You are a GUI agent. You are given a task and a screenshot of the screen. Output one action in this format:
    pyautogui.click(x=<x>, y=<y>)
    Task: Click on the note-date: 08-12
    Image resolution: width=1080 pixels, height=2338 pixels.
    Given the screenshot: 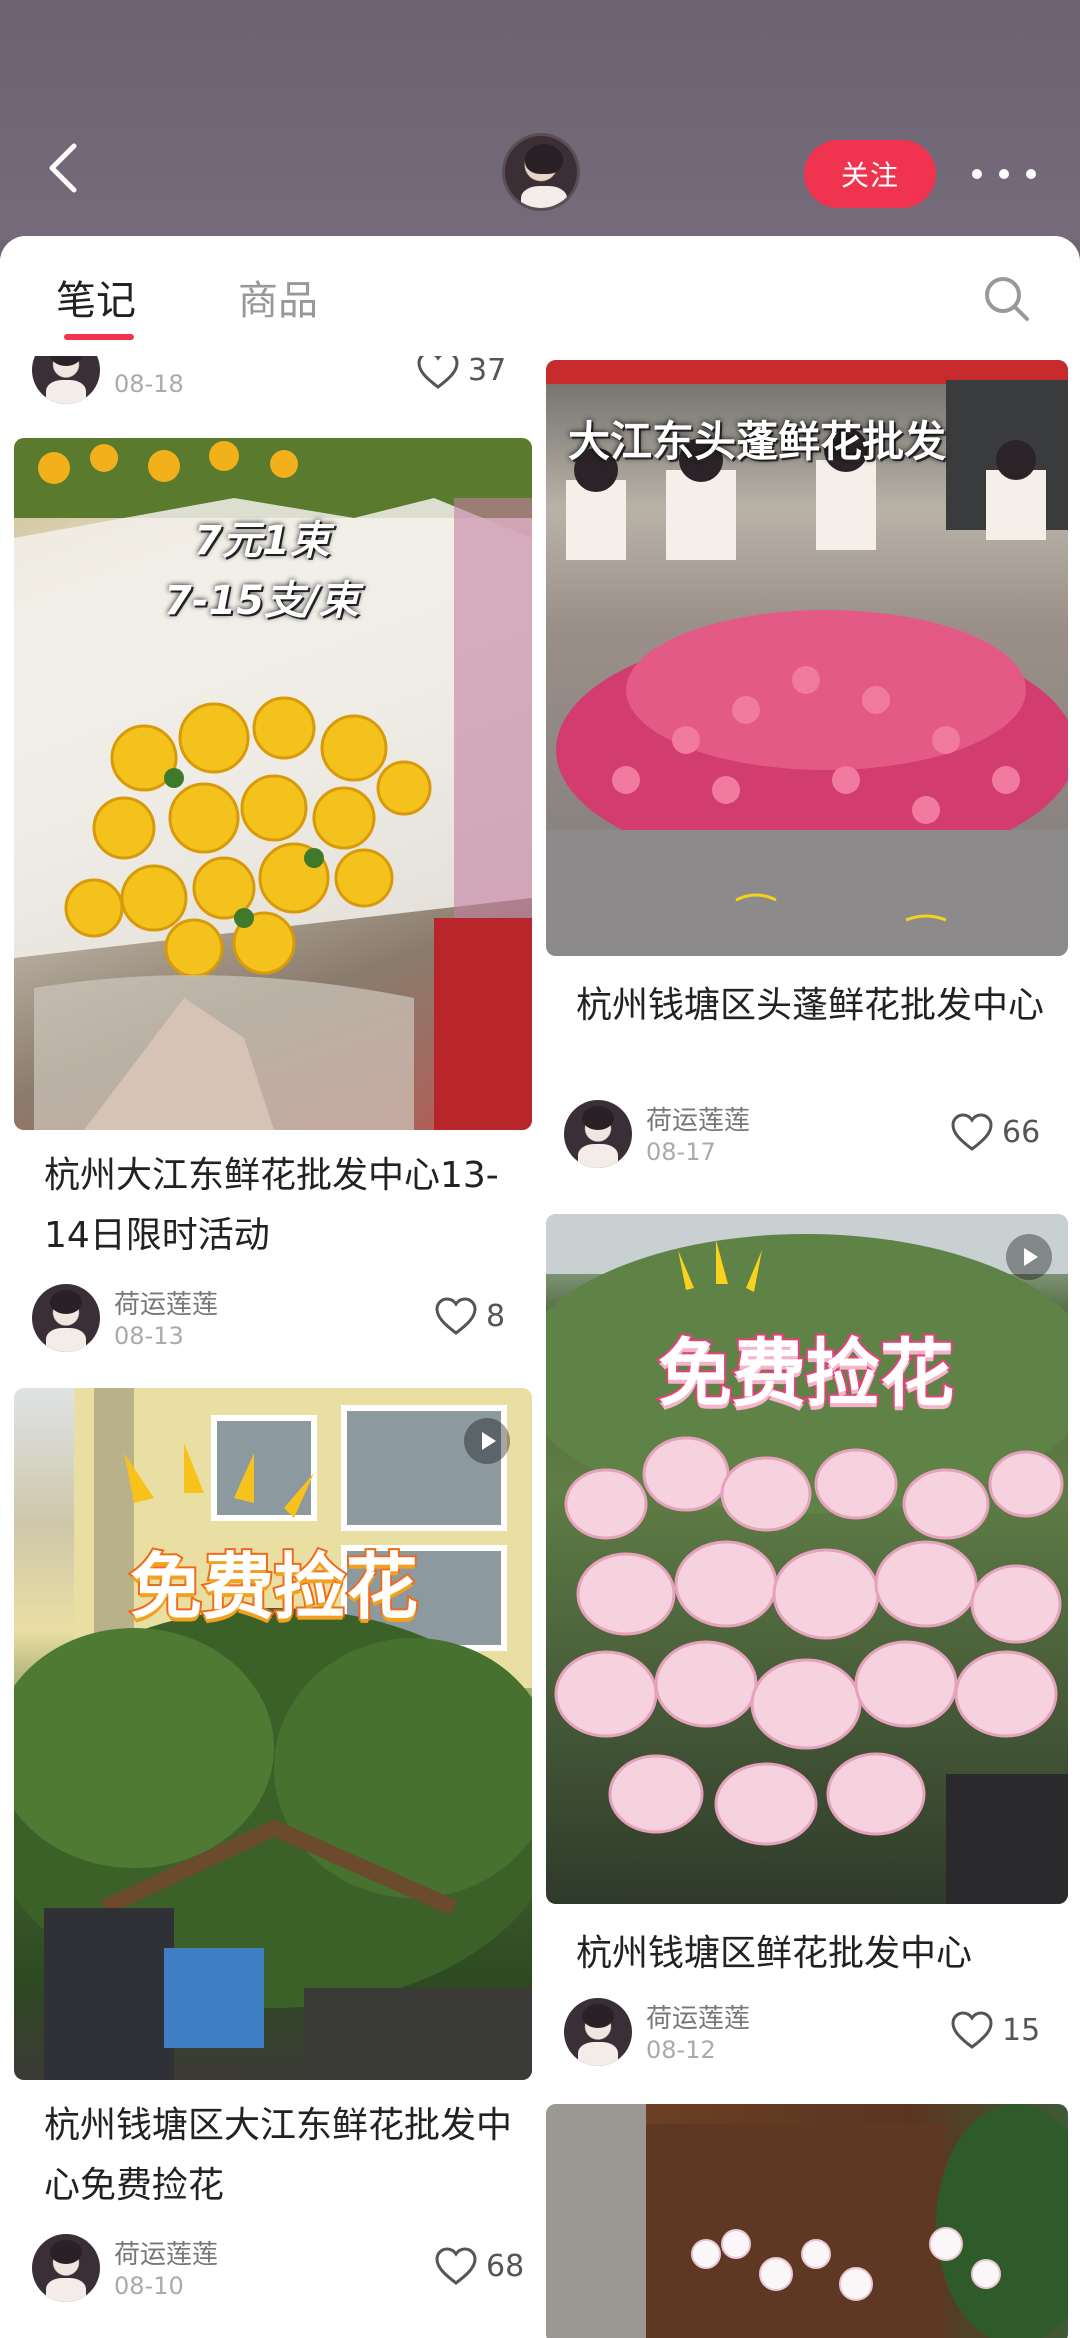 What is the action you would take?
    pyautogui.click(x=681, y=2050)
    